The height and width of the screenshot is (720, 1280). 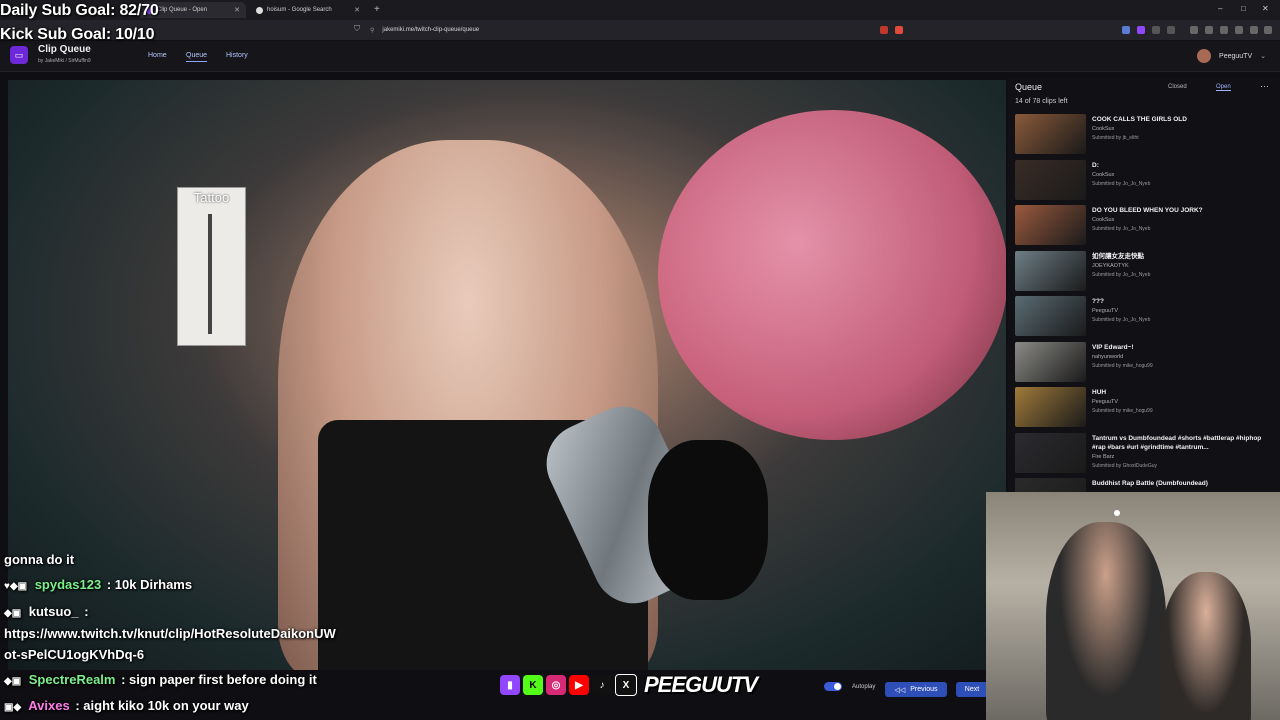 I want to click on guest, so click(x=1206, y=646).